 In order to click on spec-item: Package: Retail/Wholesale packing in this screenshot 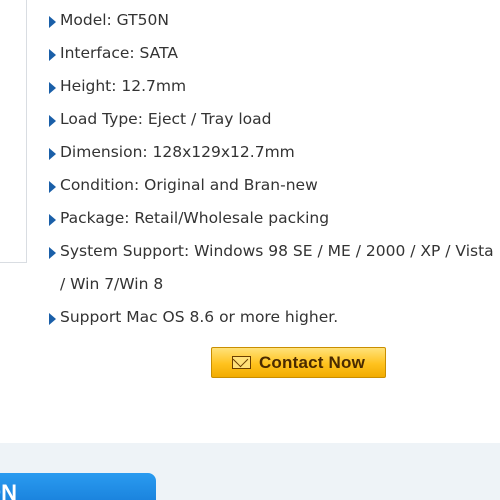, I will do `click(274, 218)`.